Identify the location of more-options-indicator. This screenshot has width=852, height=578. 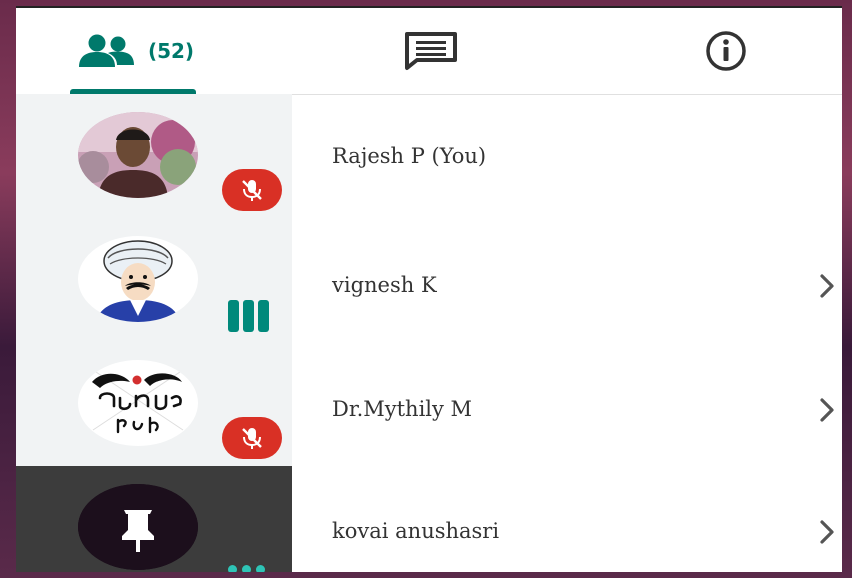
(246, 568).